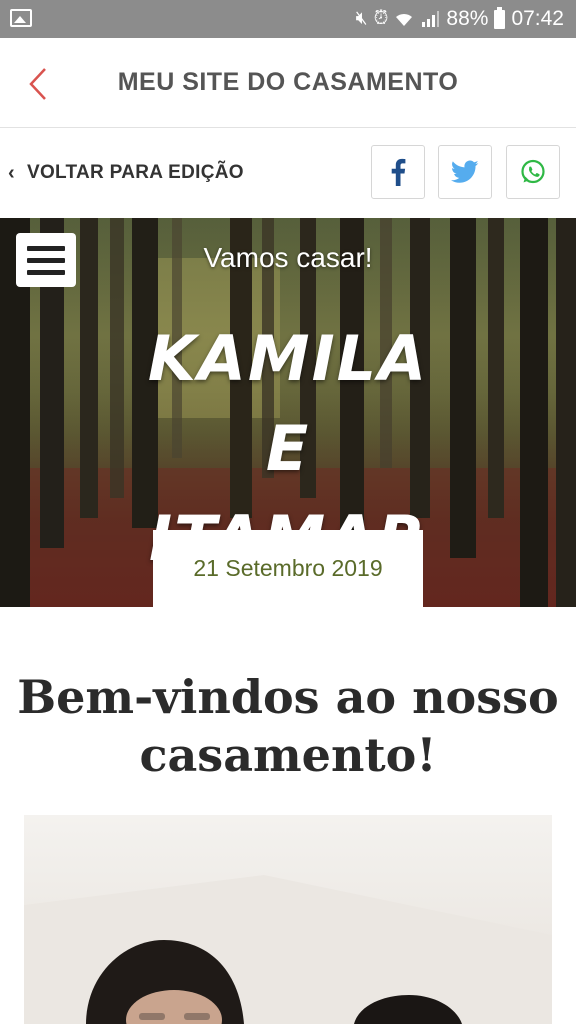 The image size is (576, 1024). Describe the element at coordinates (288, 755) in the screenshot. I see `welcome-heading-line-2: casamento!` at that location.